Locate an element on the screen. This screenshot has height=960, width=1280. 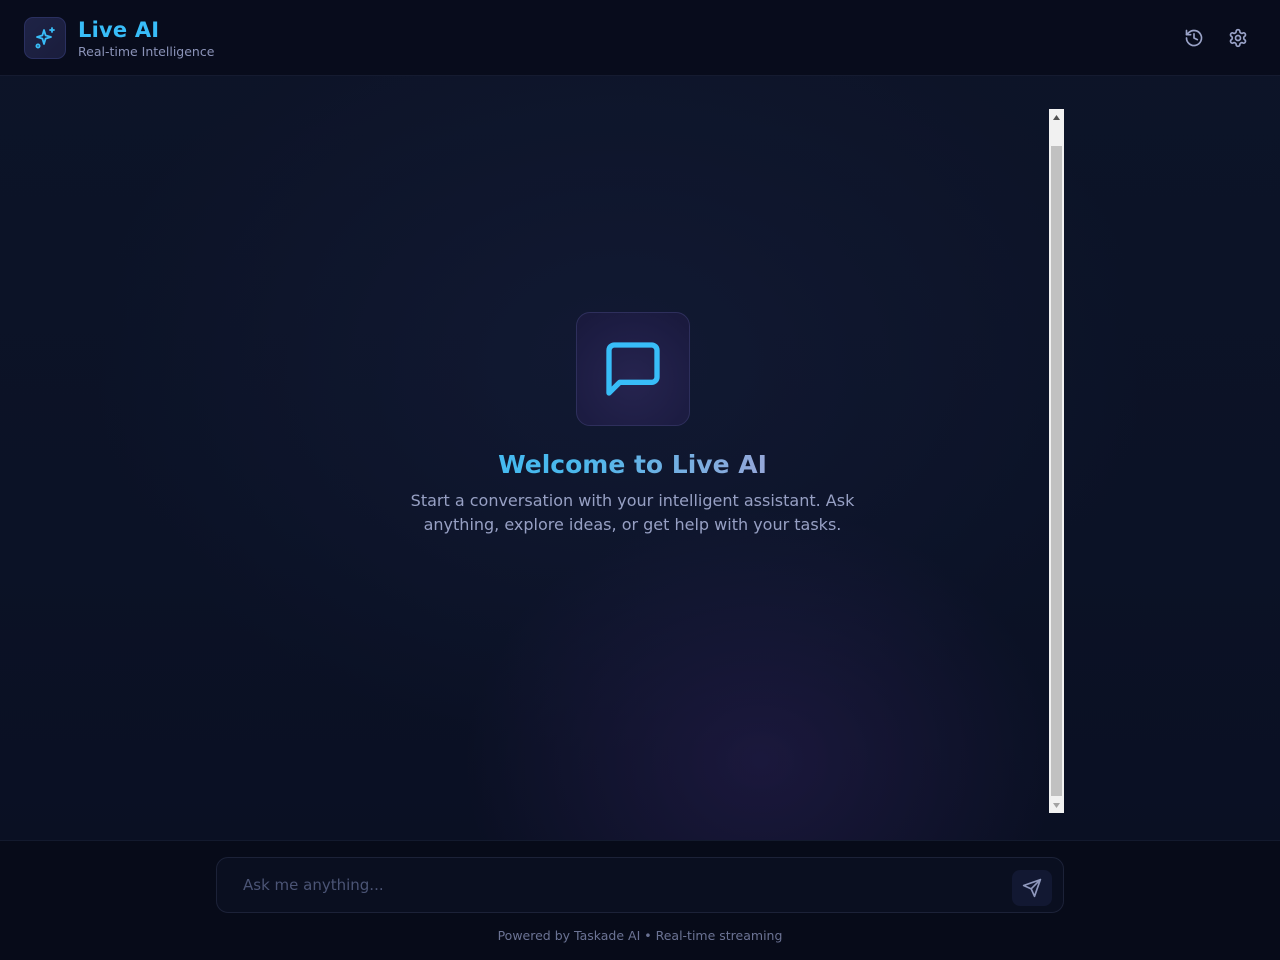
history-button is located at coordinates (1194, 38).